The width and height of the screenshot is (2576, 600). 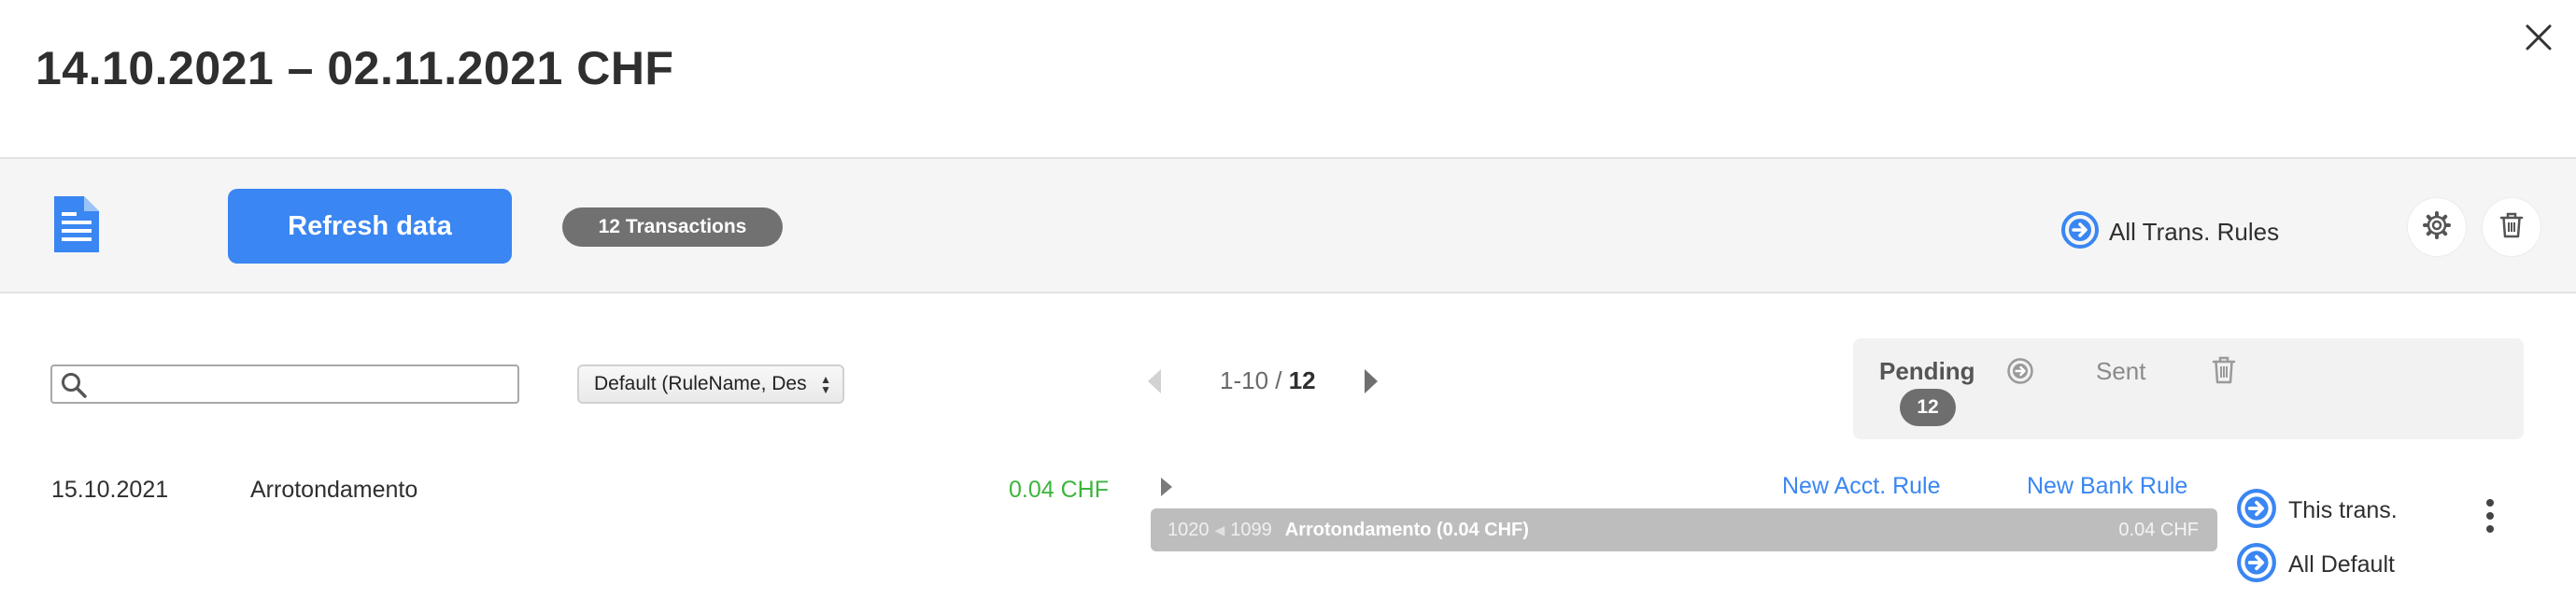 I want to click on page-title: 14.10.2021 – 02.11.2021 CHF, so click(x=354, y=68).